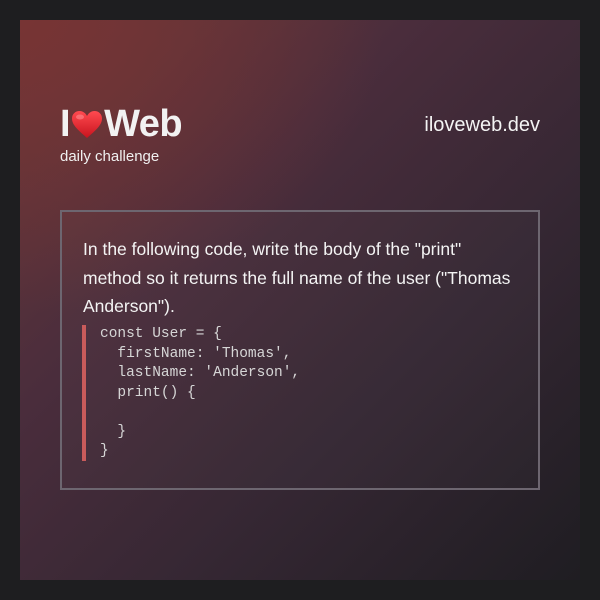 The image size is (600, 600). I want to click on code-line: lastName: 'Anderson',, so click(200, 373).